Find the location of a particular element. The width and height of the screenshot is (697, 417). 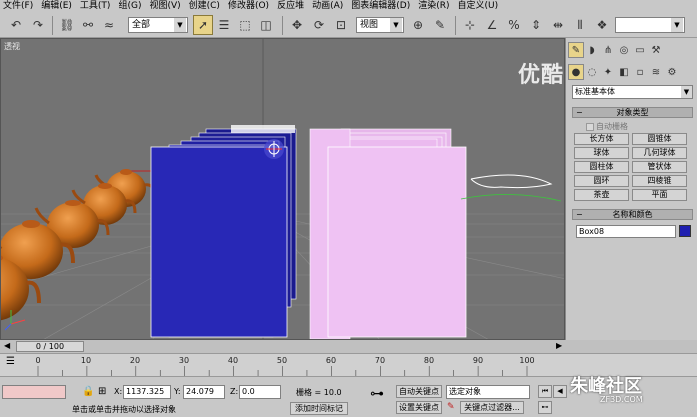

menu-customize: 自定义(U) is located at coordinates (479, 6).